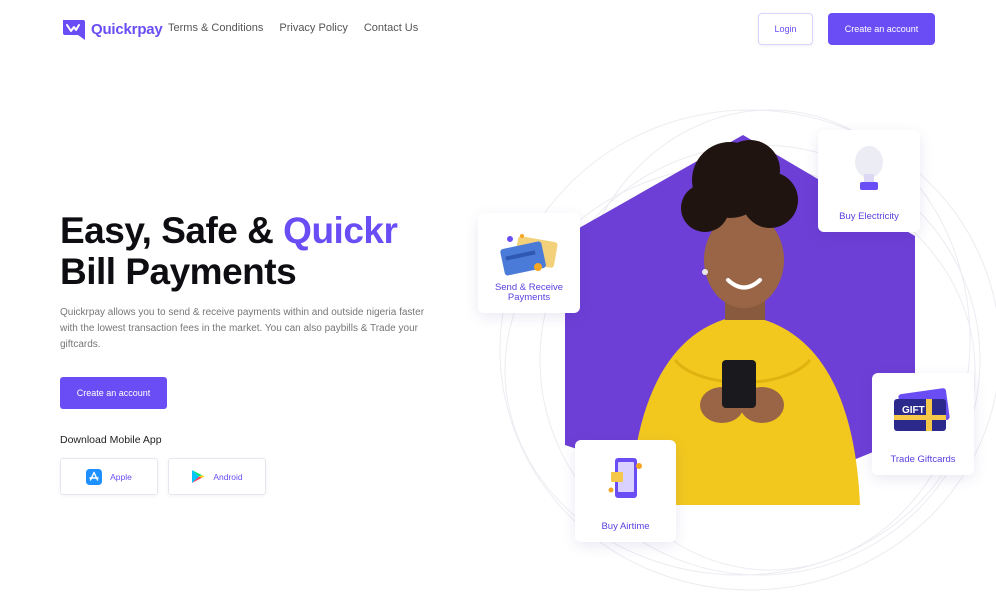 The height and width of the screenshot is (614, 996). I want to click on hero-title: Easy, Safe & Quickr Bill Payments, so click(229, 251).